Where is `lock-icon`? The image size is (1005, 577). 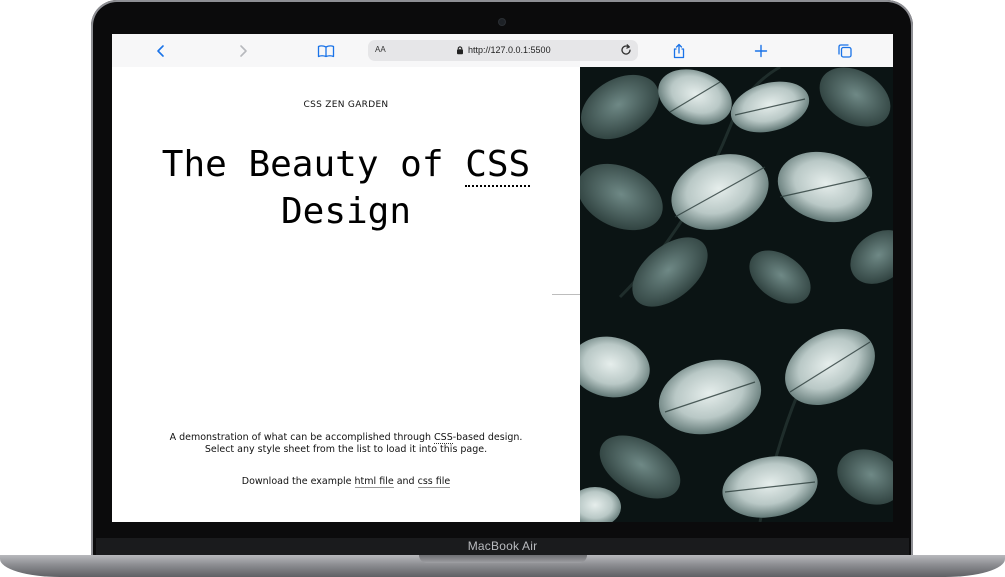
lock-icon is located at coordinates (460, 51).